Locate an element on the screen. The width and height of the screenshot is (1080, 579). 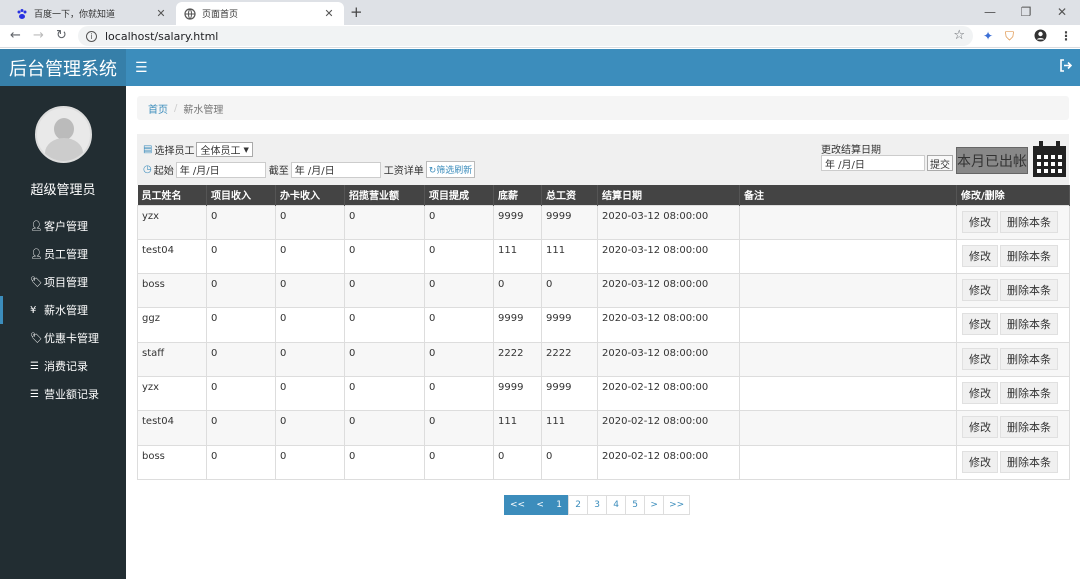
sidebar-item-salary: ¥ 薪水管理 is located at coordinates (63, 310).